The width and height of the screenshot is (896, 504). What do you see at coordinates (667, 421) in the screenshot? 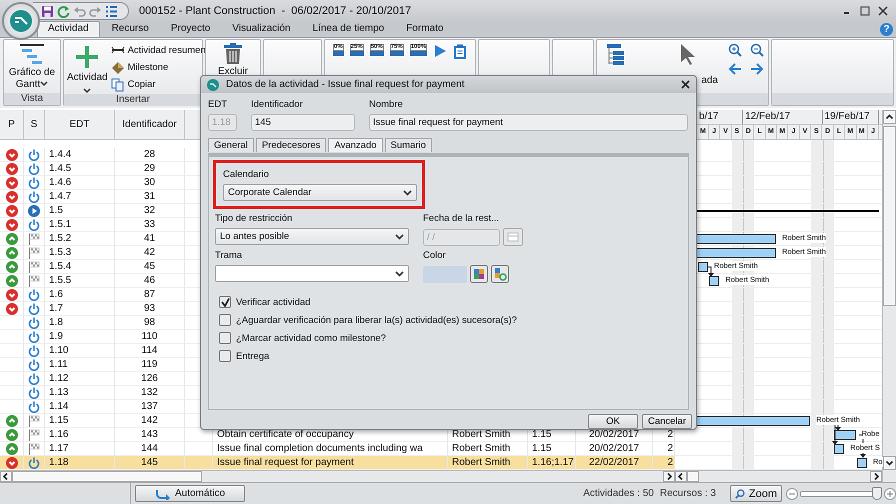
I see `dialog-button: Cancelar` at bounding box center [667, 421].